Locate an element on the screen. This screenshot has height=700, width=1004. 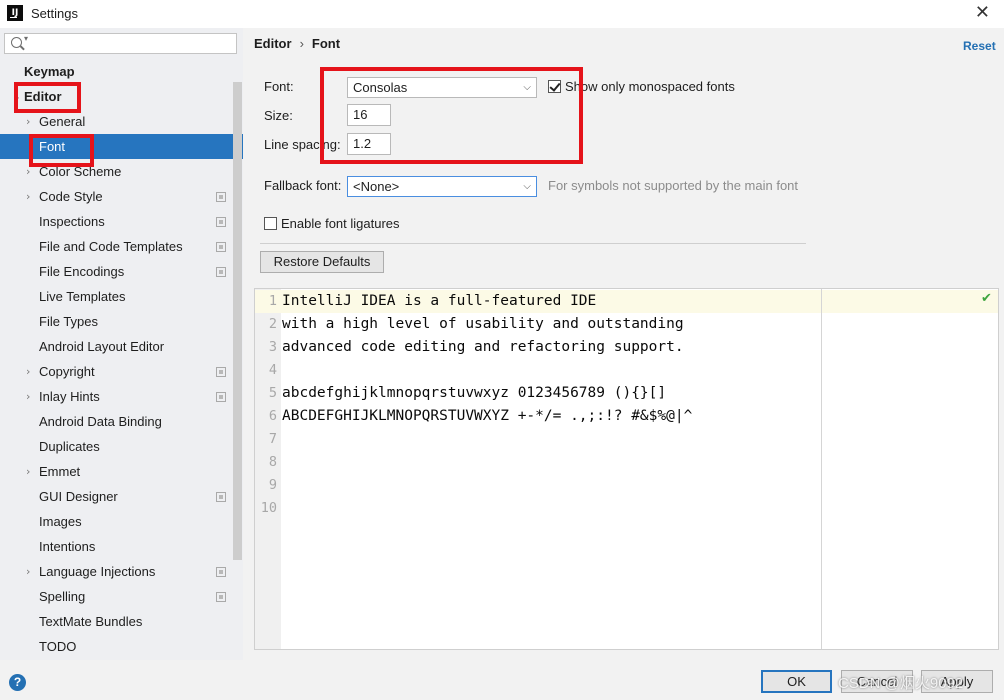
sidebar-item-label: Intentions is located at coordinates (67, 546).